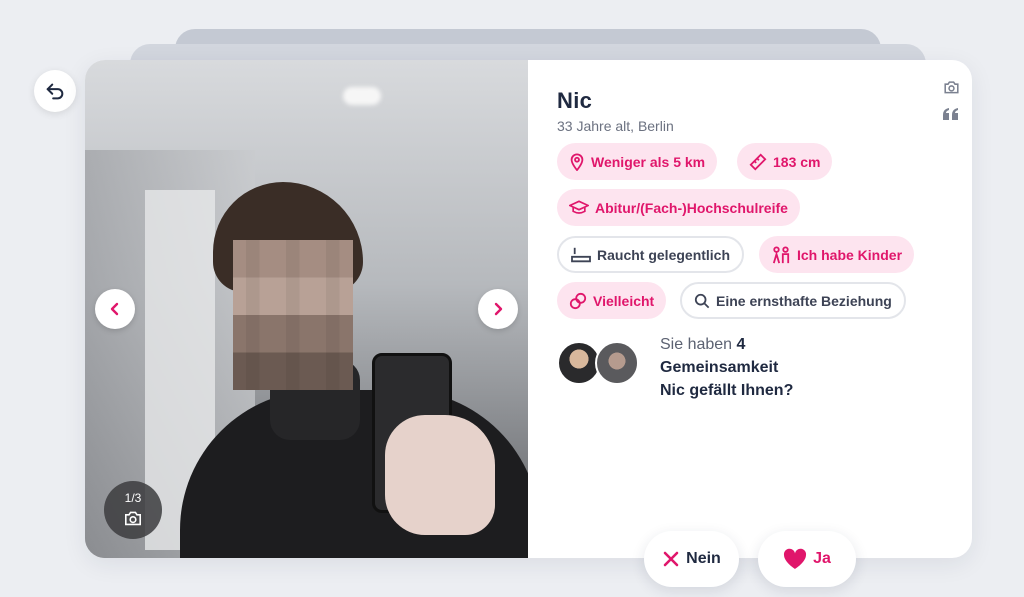 Image resolution: width=1024 pixels, height=597 pixels. What do you see at coordinates (671, 559) in the screenshot?
I see `close-icon` at bounding box center [671, 559].